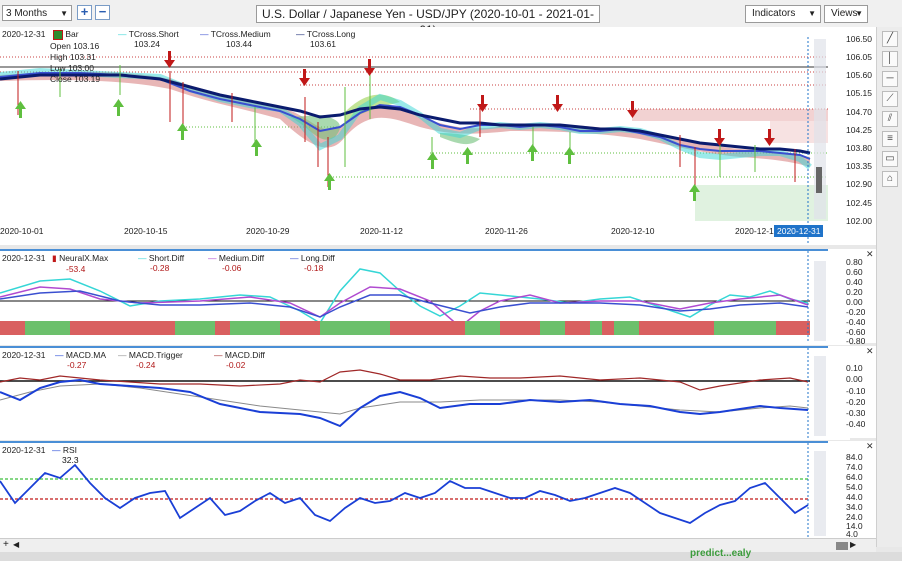 This screenshot has width=902, height=561. Describe the element at coordinates (854, 292) in the screenshot. I see `y-tick: 0.20` at that location.